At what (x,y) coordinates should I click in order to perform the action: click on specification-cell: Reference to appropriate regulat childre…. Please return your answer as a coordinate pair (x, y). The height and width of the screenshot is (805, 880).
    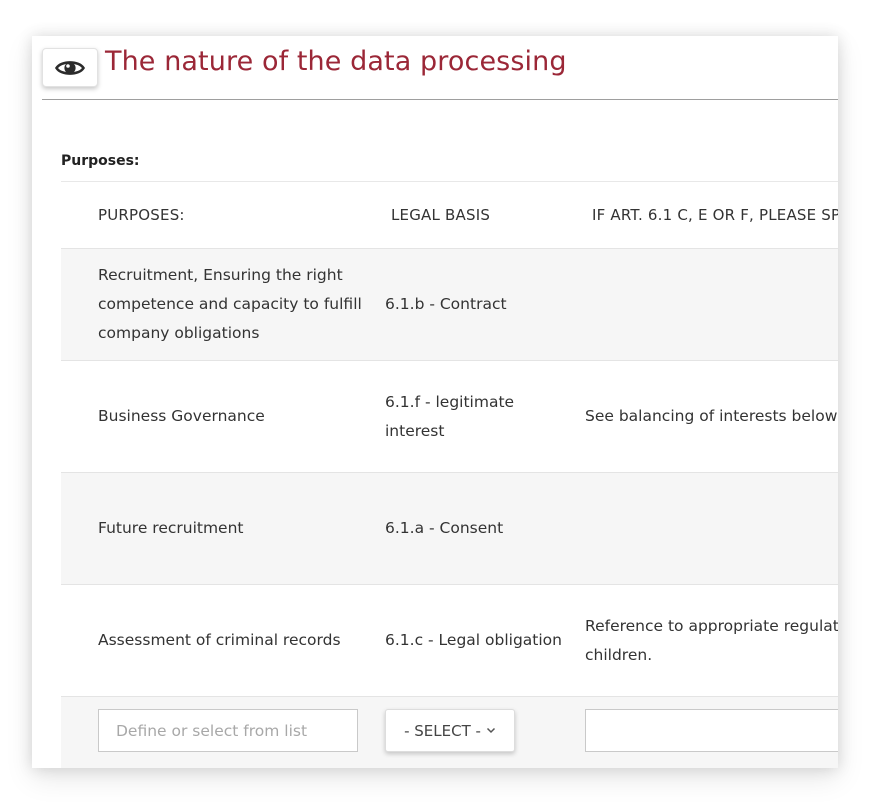
    Looking at the image, I should click on (711, 640).